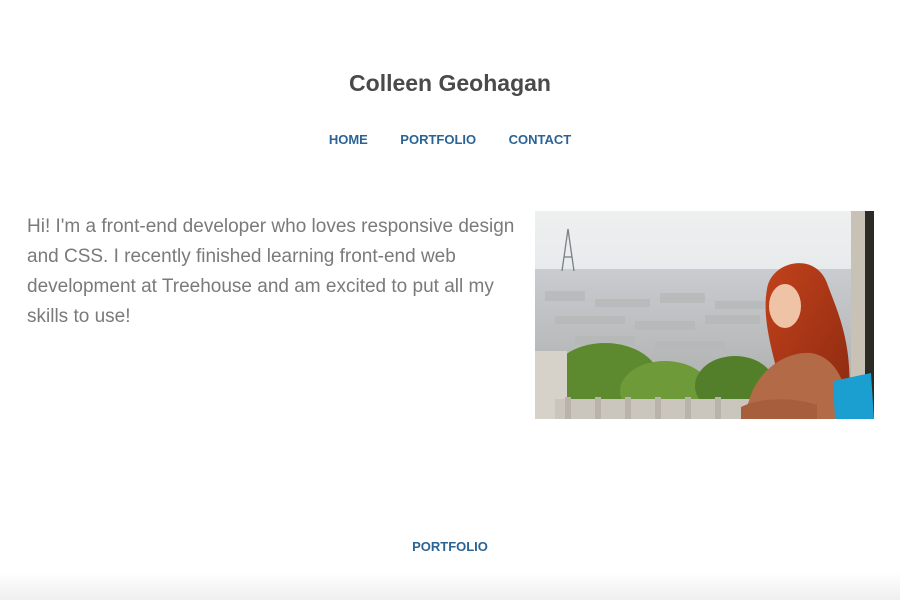 The width and height of the screenshot is (900, 600). What do you see at coordinates (450, 586) in the screenshot?
I see `bottom-fade` at bounding box center [450, 586].